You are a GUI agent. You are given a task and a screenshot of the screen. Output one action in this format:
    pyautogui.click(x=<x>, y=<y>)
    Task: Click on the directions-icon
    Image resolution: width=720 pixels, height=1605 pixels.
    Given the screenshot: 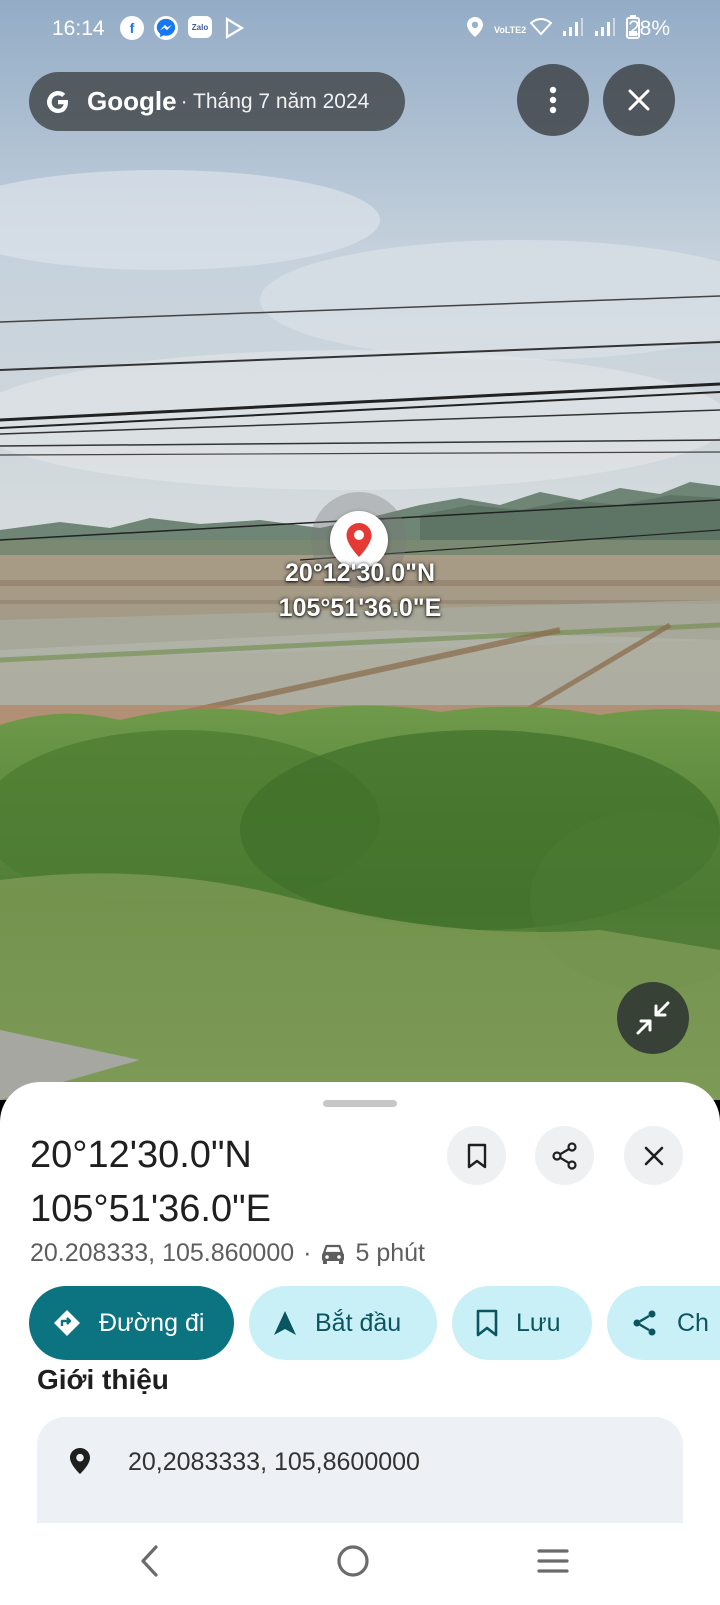 What is the action you would take?
    pyautogui.click(x=67, y=1323)
    